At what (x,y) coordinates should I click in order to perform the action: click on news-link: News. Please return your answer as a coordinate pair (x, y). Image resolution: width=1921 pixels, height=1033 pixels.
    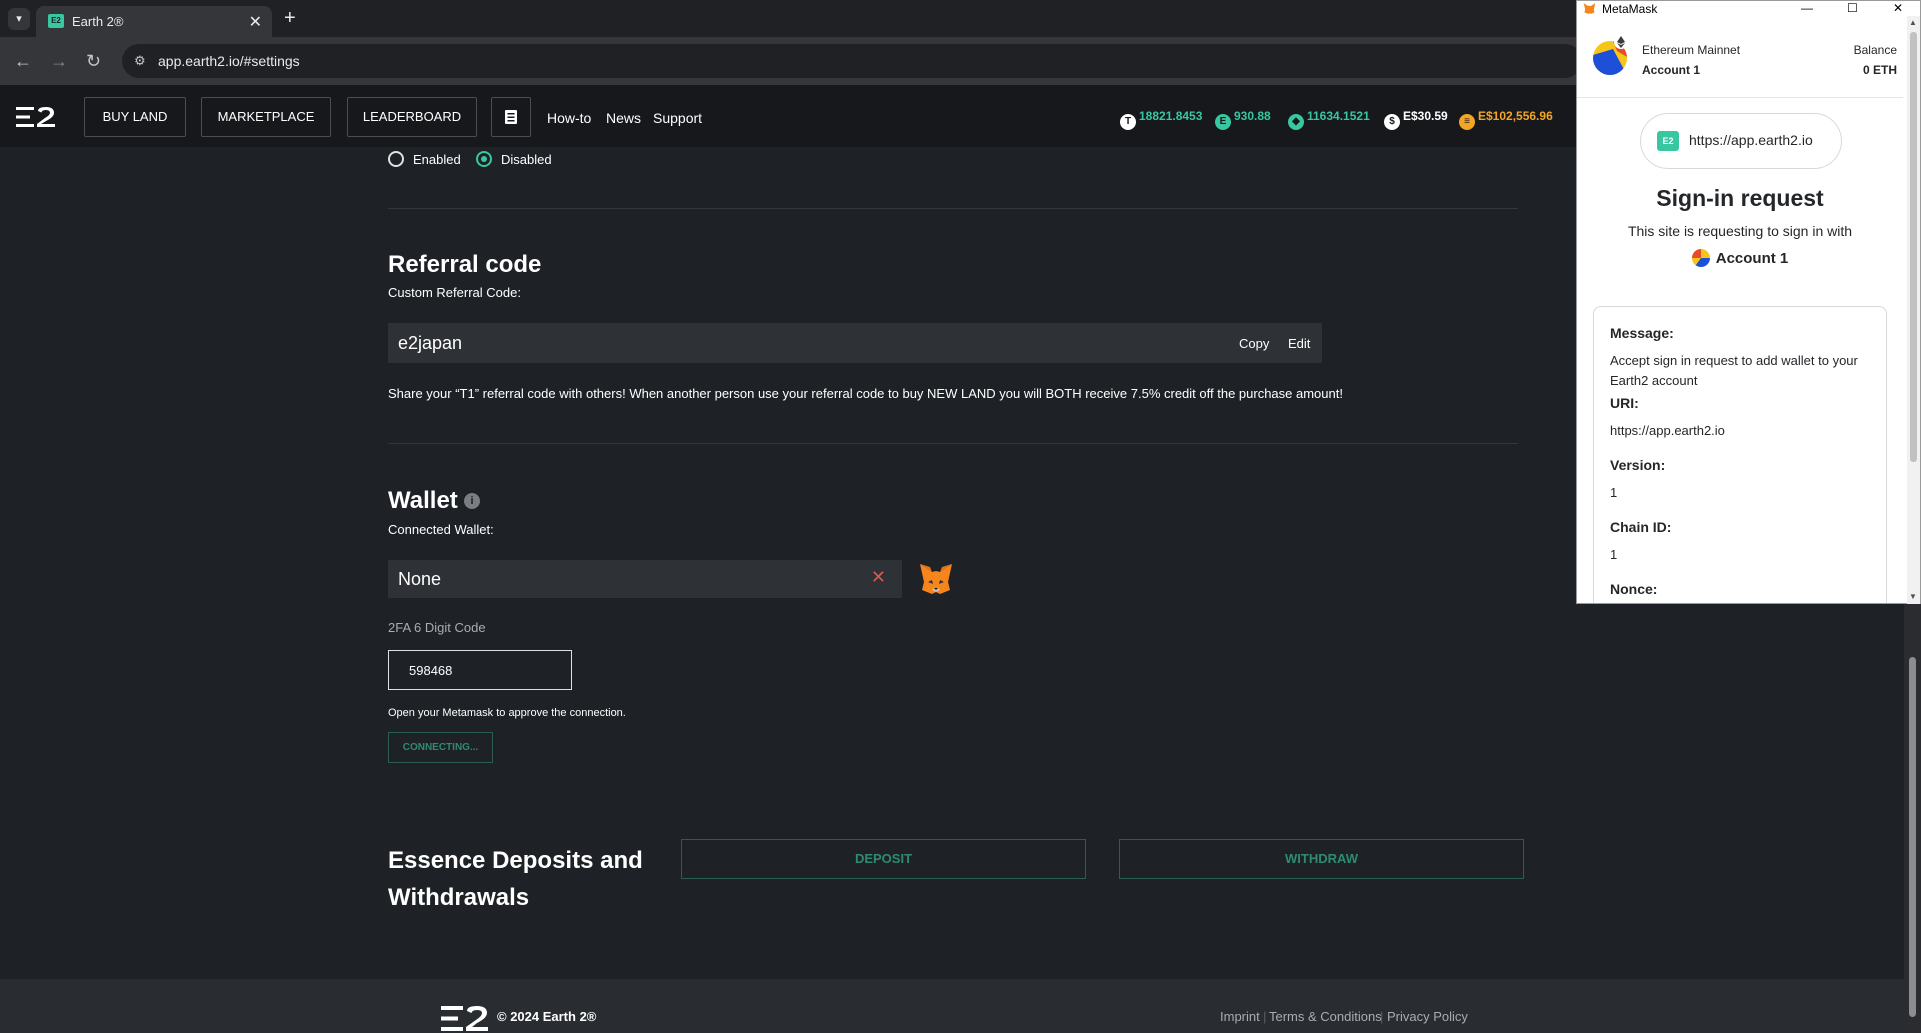
    Looking at the image, I should click on (623, 118).